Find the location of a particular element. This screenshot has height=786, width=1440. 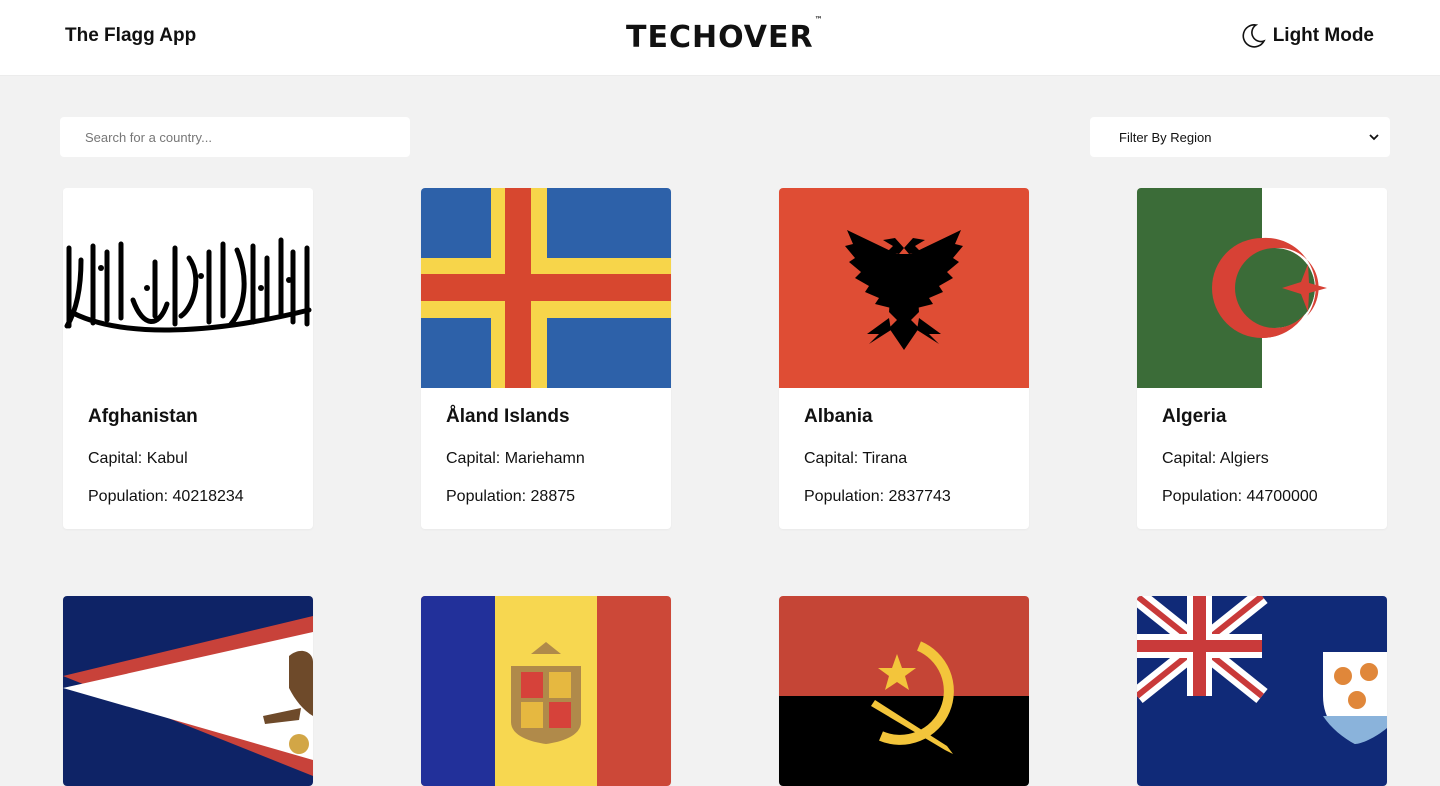

population-value: 2837743 is located at coordinates (919, 496).